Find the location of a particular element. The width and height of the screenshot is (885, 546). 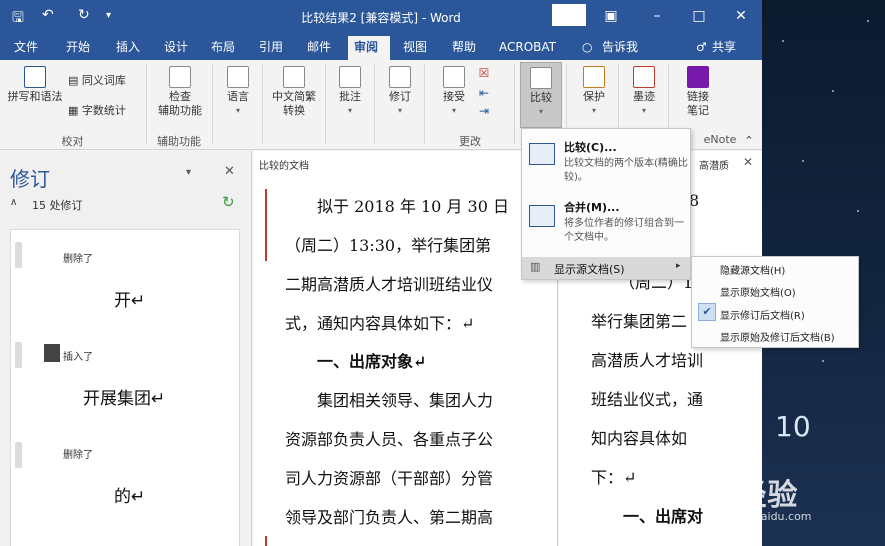

tab-view: 视图 is located at coordinates (415, 48).